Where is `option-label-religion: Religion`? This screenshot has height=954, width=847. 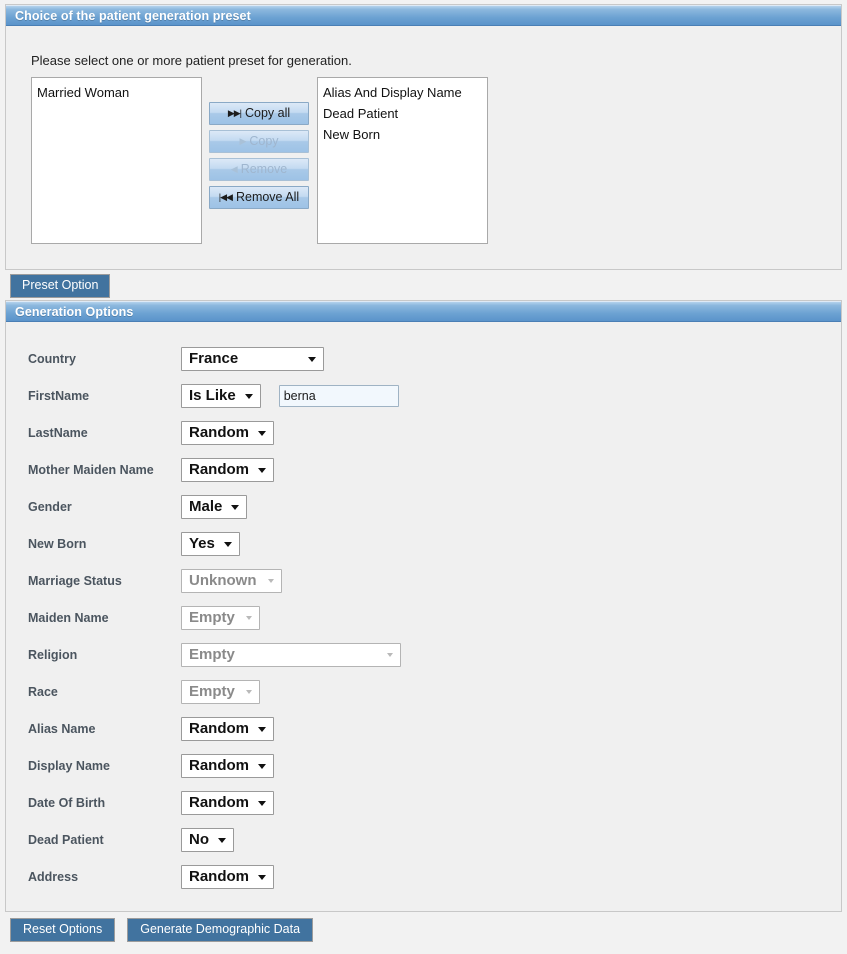 option-label-religion: Religion is located at coordinates (53, 654).